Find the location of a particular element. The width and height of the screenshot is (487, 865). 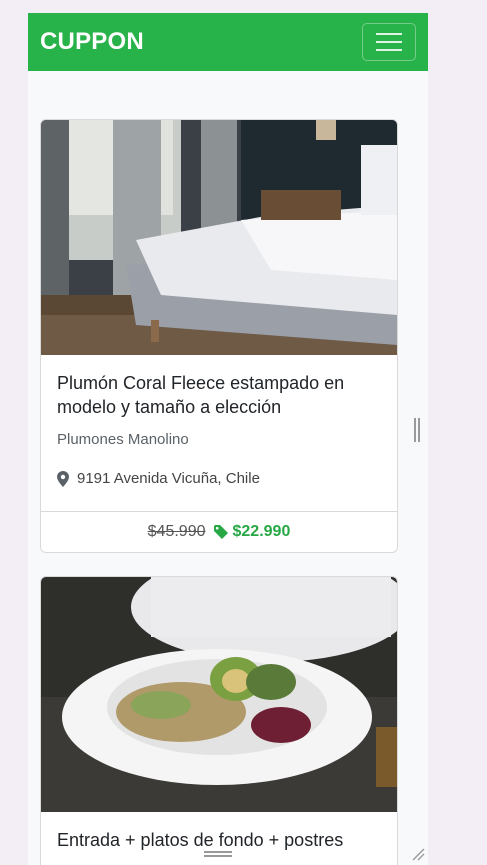

deal-old-price: $45.990 is located at coordinates (176, 531).